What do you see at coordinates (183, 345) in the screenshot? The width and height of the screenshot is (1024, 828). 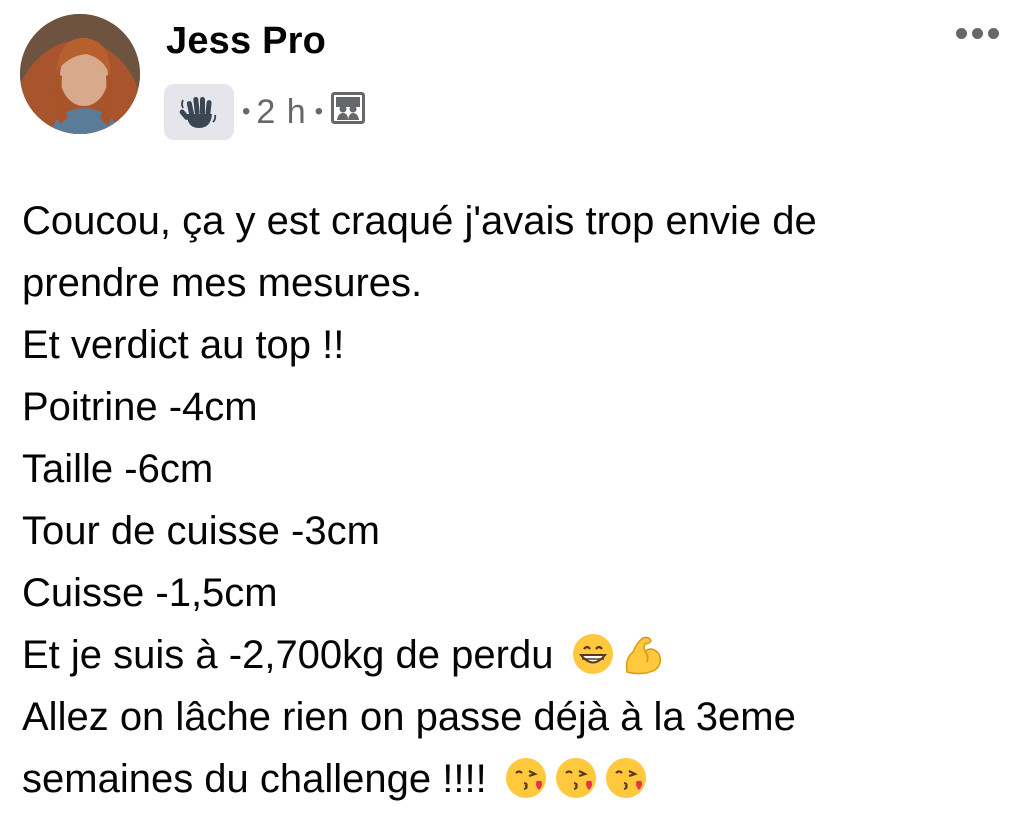 I see `post-text-line: Et verdict au top !!` at bounding box center [183, 345].